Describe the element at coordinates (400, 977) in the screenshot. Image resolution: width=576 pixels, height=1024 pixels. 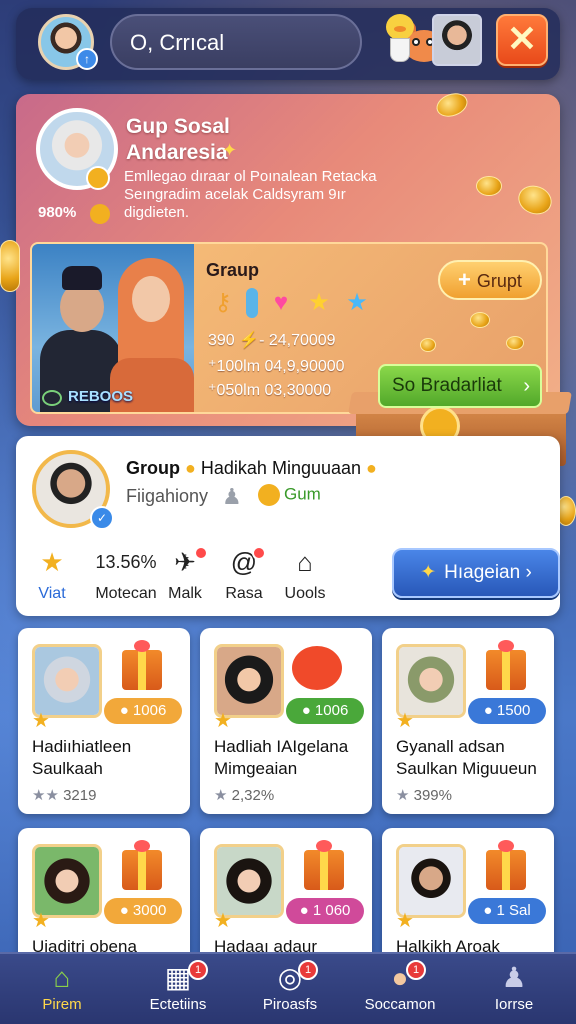
I see `dog-icon: ●` at that location.